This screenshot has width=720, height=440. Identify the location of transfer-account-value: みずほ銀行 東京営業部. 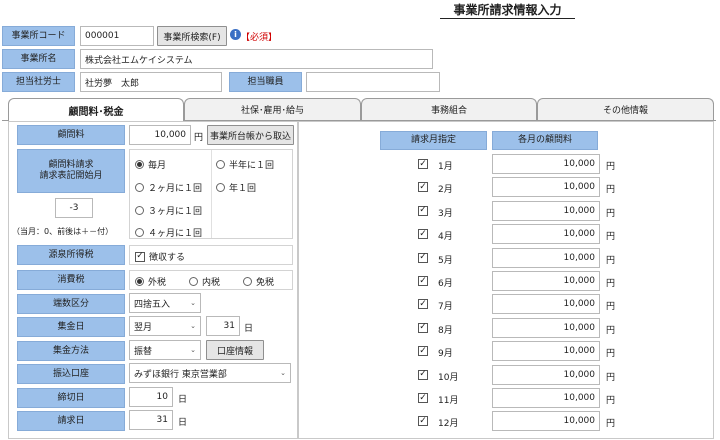
(180, 374).